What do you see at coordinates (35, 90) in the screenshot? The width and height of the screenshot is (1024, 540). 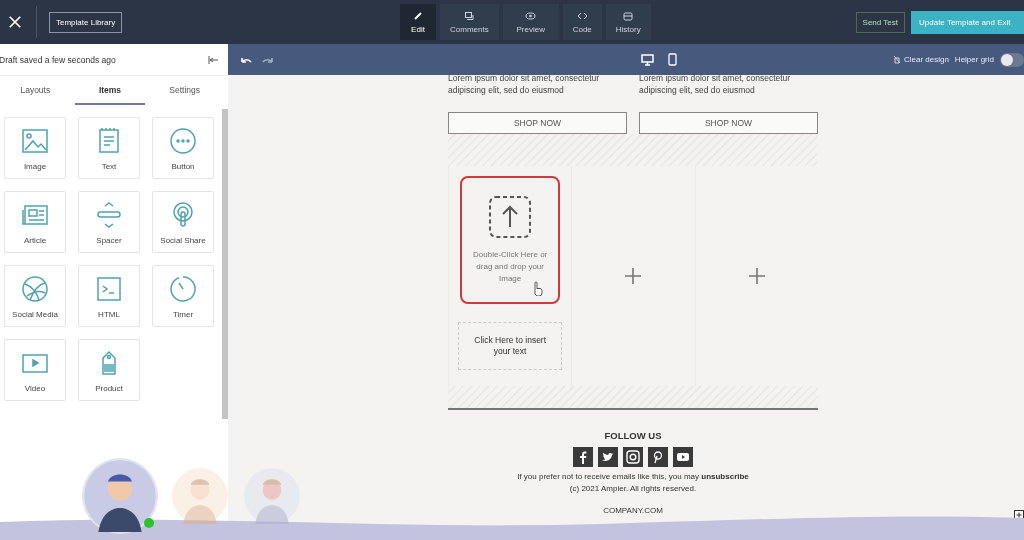 I see `sidebar-tab: Layouts` at bounding box center [35, 90].